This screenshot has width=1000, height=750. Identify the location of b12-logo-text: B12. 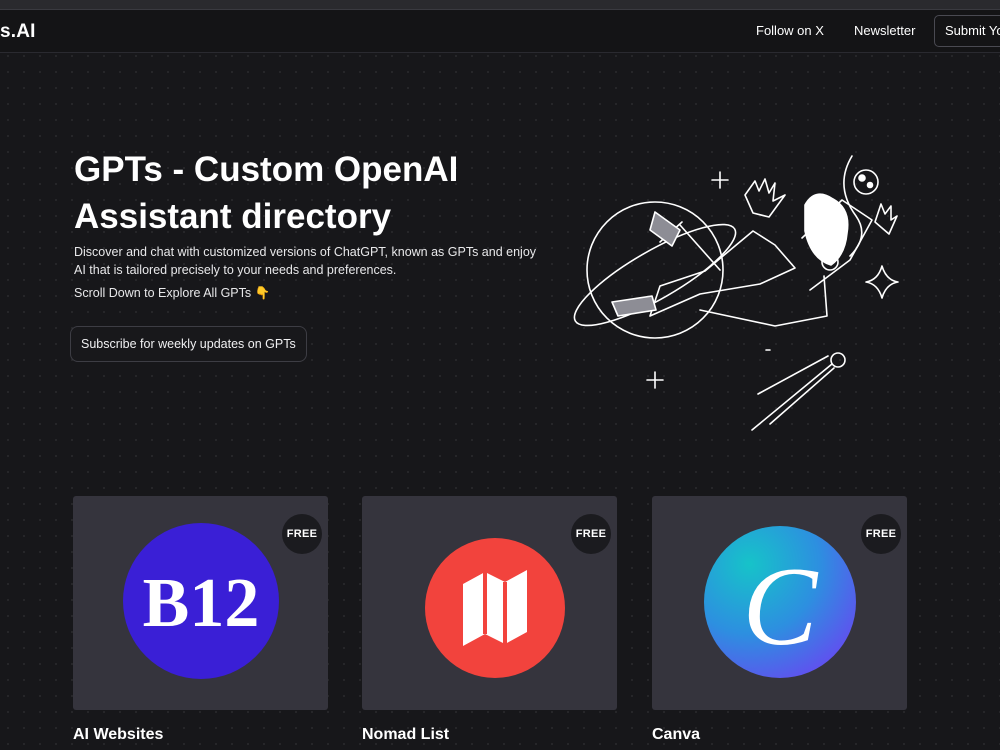
(201, 603).